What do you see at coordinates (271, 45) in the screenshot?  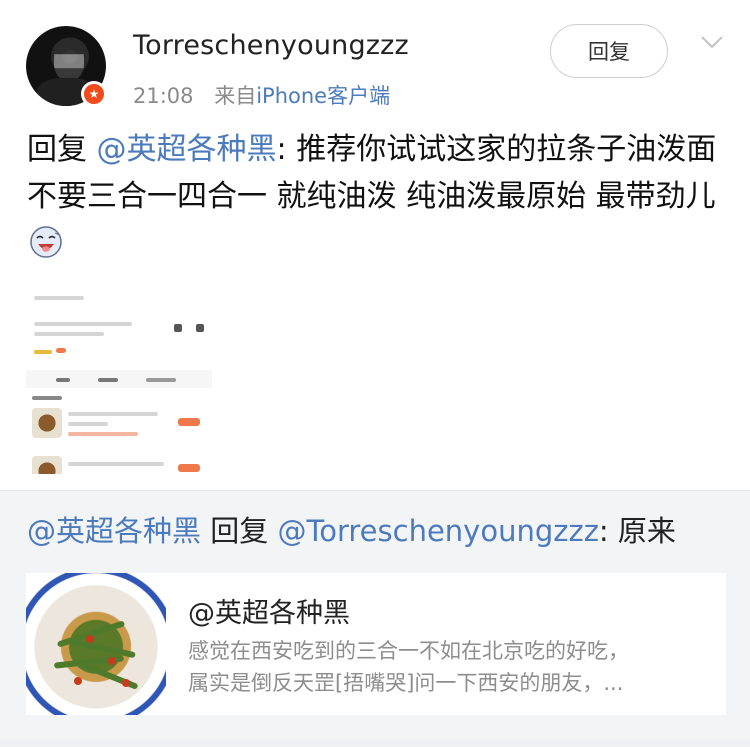 I see `username: Torreschenyoungzzz` at bounding box center [271, 45].